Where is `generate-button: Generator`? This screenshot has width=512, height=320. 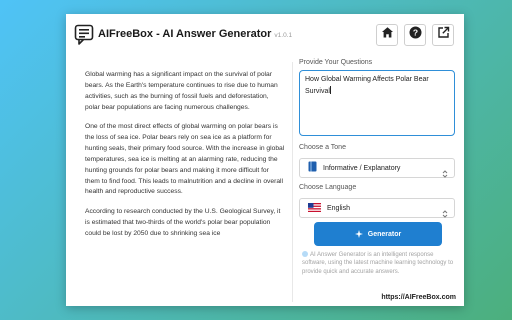
generate-button: Generator is located at coordinates (378, 234).